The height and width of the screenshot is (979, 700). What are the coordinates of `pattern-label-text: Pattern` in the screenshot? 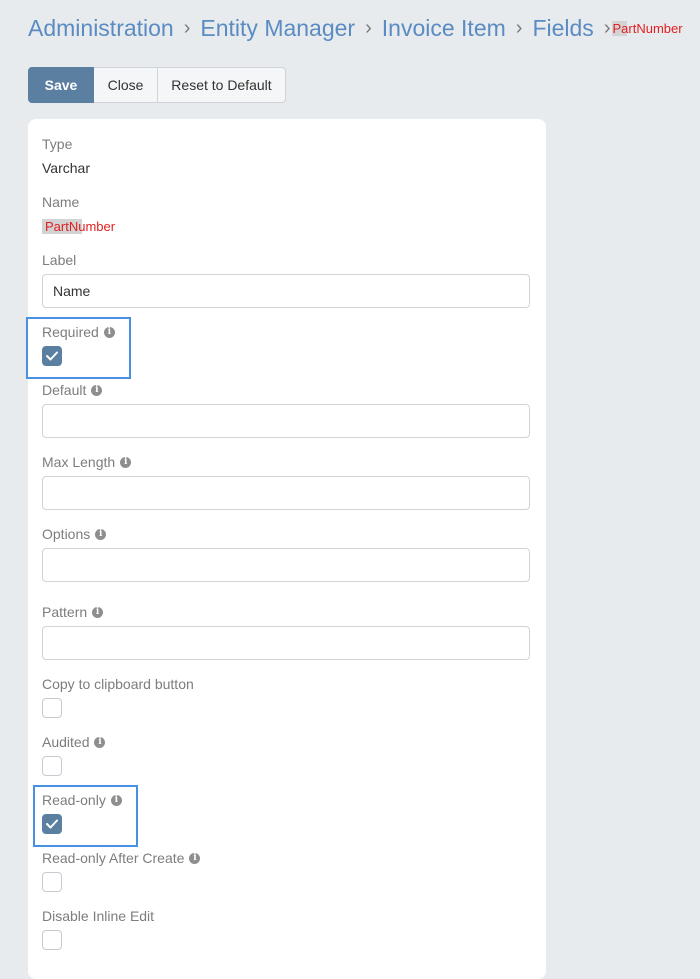 It's located at (65, 612).